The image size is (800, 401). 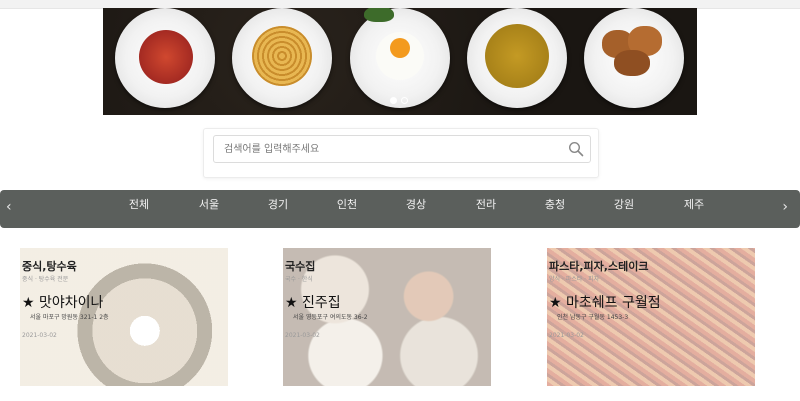 What do you see at coordinates (599, 266) in the screenshot?
I see `restaurant-category: 파스타,피자,스테이크` at bounding box center [599, 266].